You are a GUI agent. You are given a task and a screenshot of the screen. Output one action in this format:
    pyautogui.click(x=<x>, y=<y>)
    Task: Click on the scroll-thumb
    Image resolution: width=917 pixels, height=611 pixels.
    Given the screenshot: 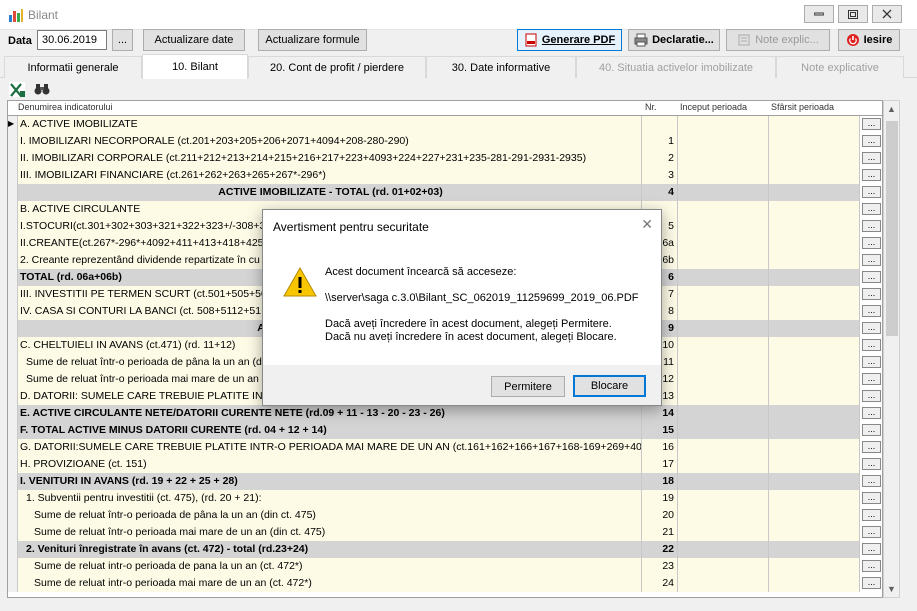 What is the action you would take?
    pyautogui.click(x=892, y=228)
    